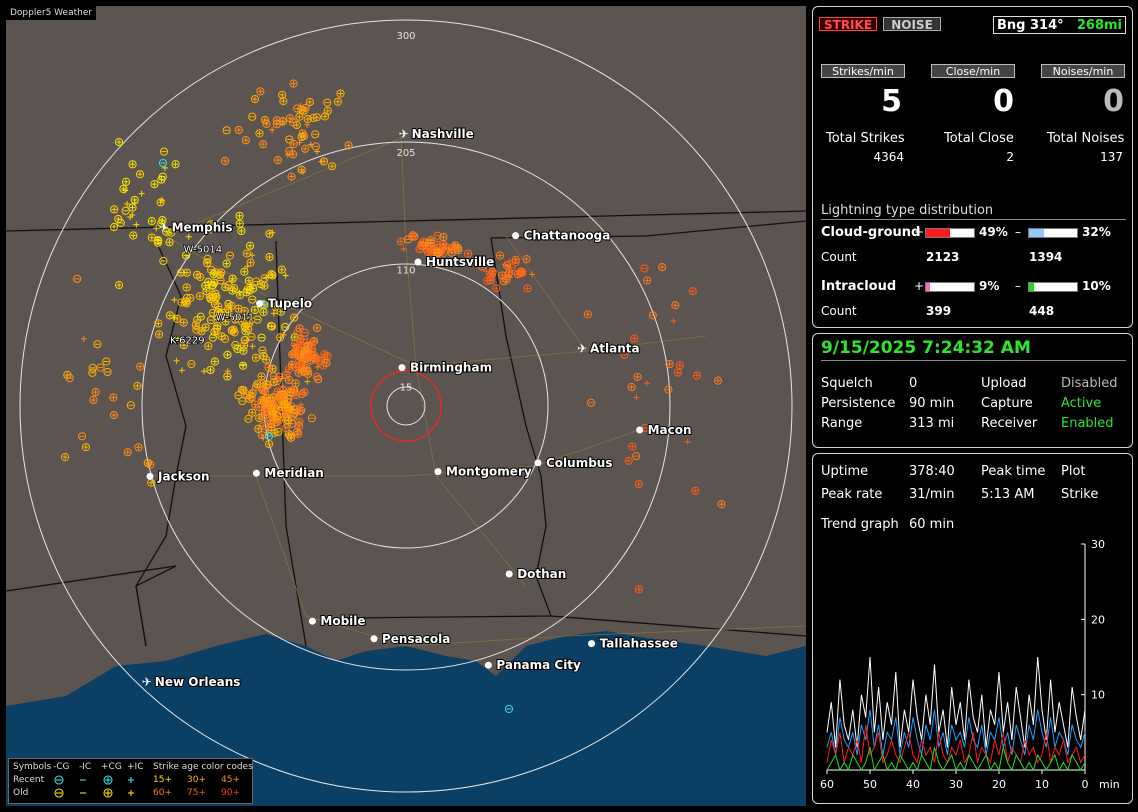 The image size is (1138, 812). Describe the element at coordinates (973, 219) in the screenshot. I see `distribution-divider` at that location.